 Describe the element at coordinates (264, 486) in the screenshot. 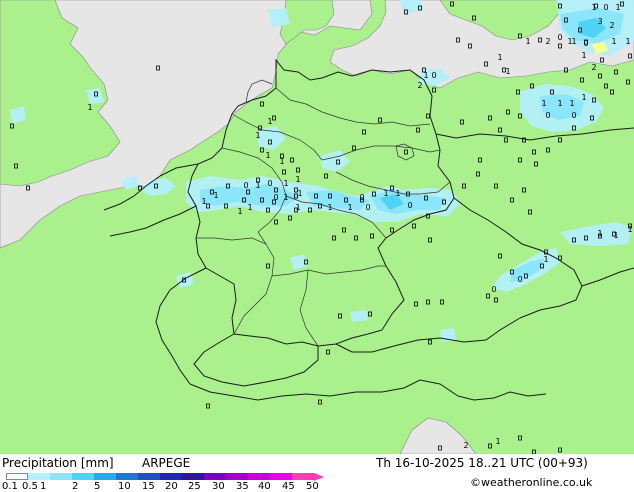

I see `legend-tick-label: 40` at that location.